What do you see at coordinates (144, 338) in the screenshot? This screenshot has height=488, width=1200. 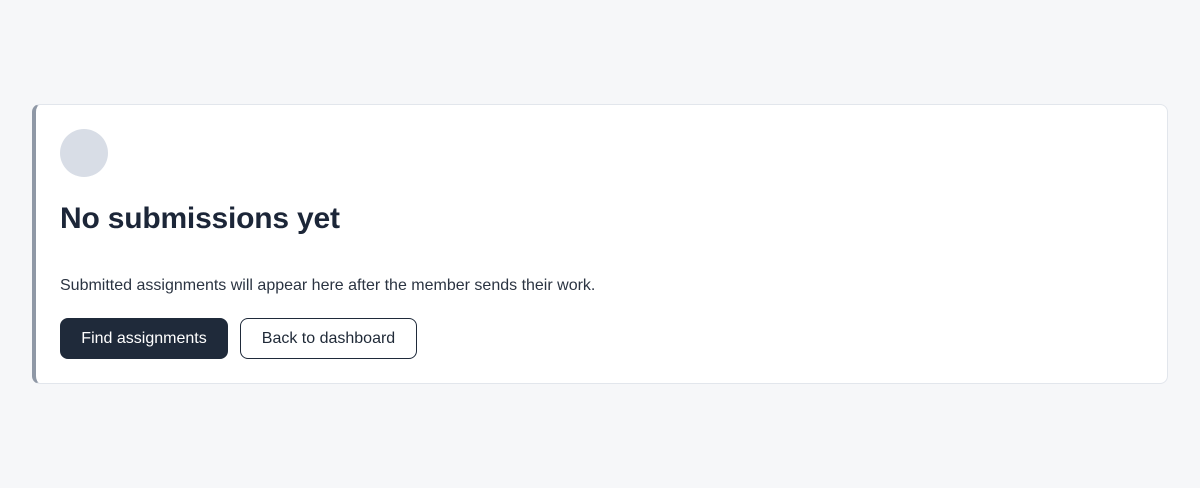 I see `find-assignments-button: Find assignments` at bounding box center [144, 338].